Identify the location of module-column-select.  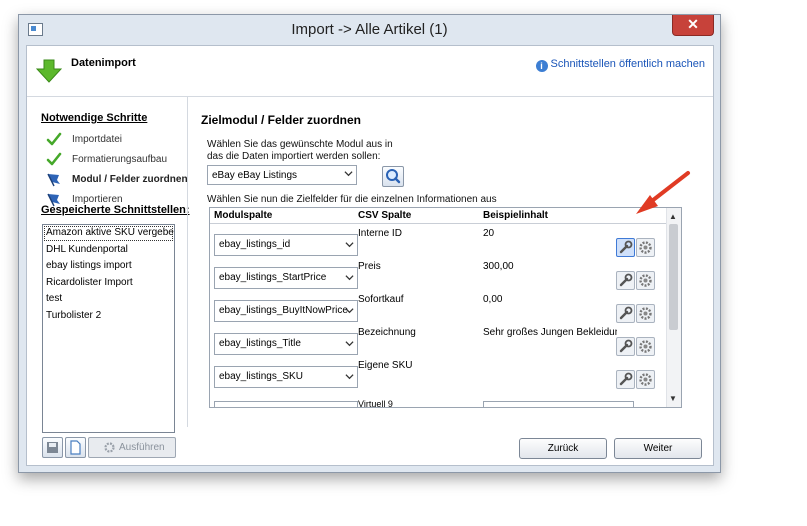
(286, 404).